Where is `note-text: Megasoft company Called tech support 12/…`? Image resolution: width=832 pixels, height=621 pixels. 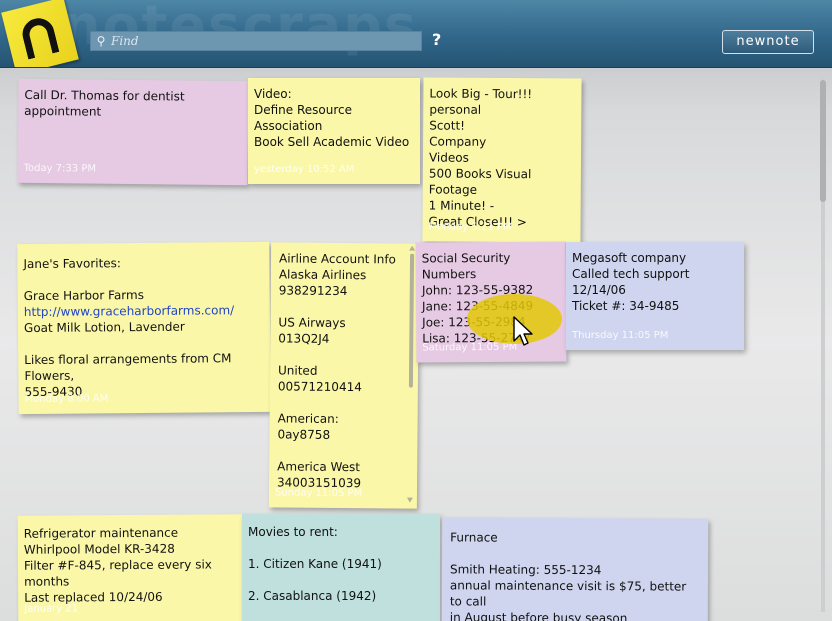
note-text: Megasoft company Called tech support 12/… is located at coordinates (631, 282).